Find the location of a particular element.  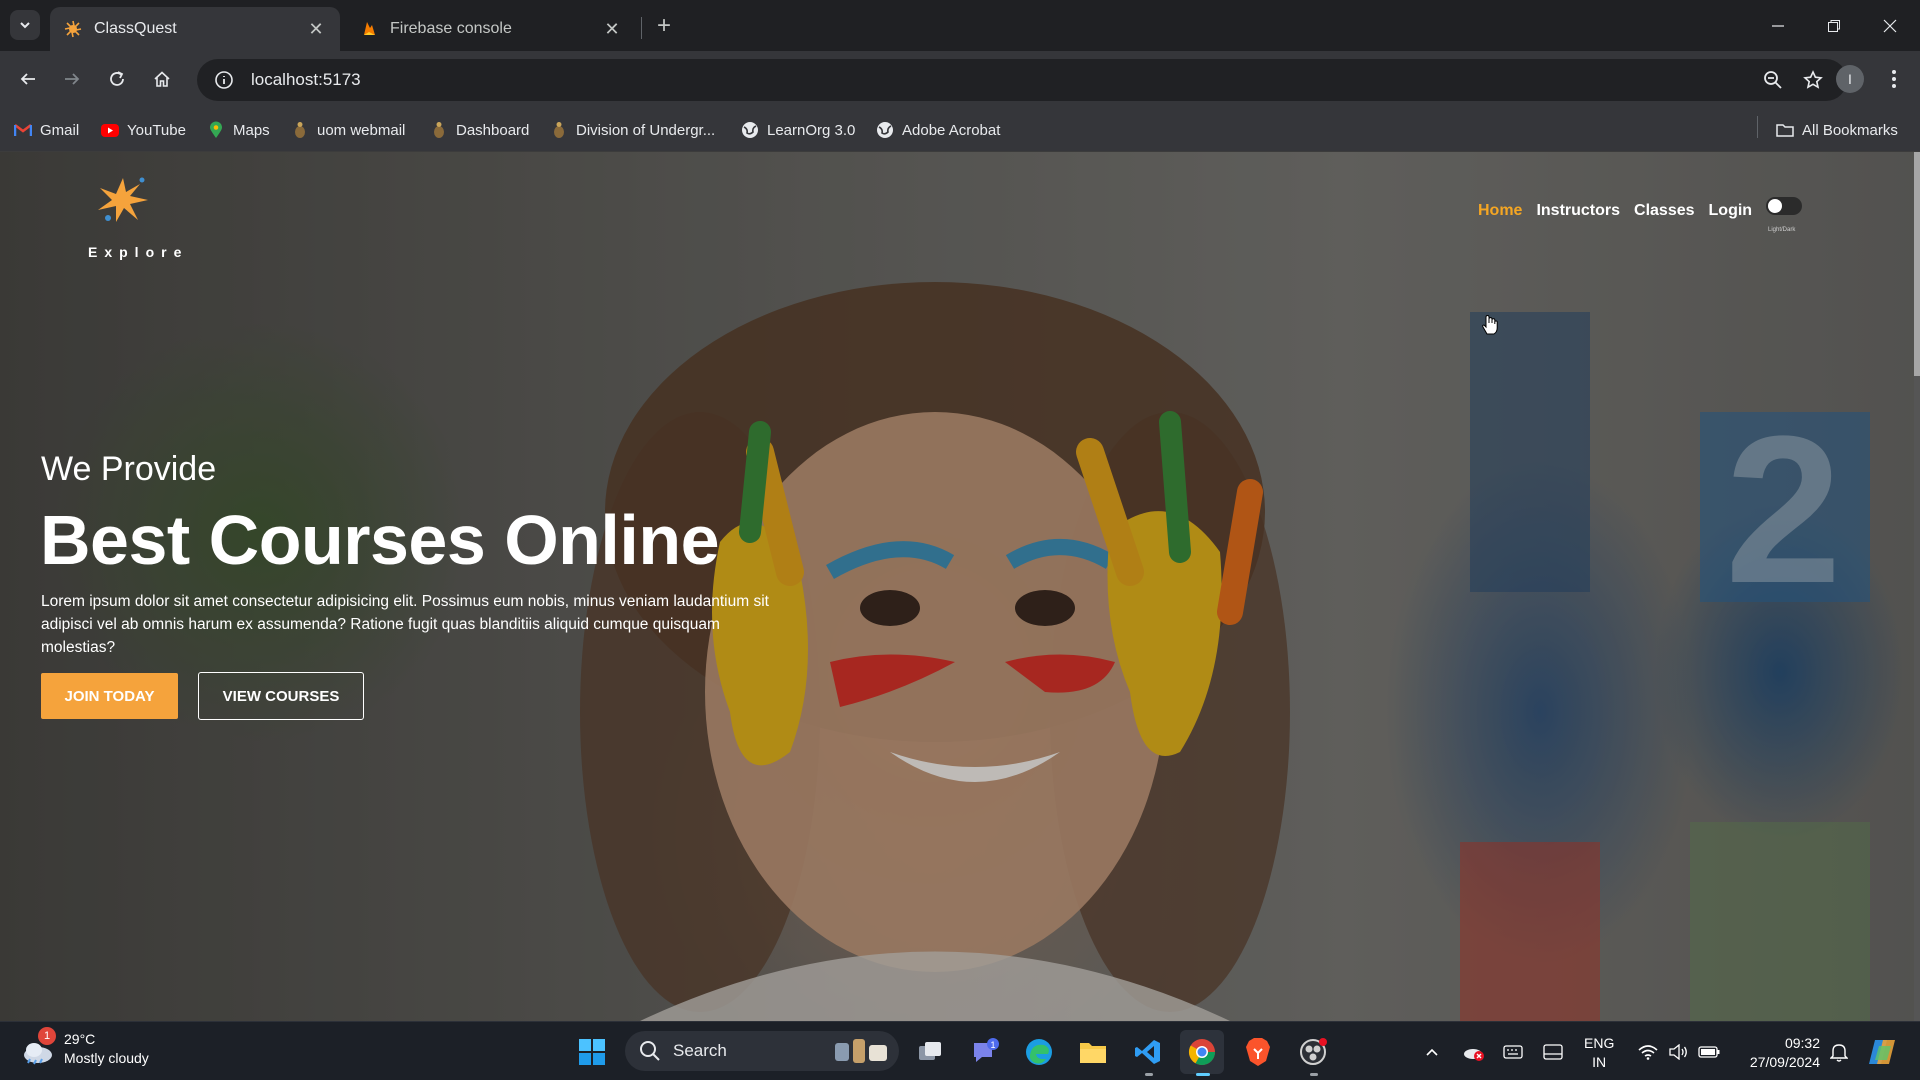

chrome-button is located at coordinates (1202, 1052).